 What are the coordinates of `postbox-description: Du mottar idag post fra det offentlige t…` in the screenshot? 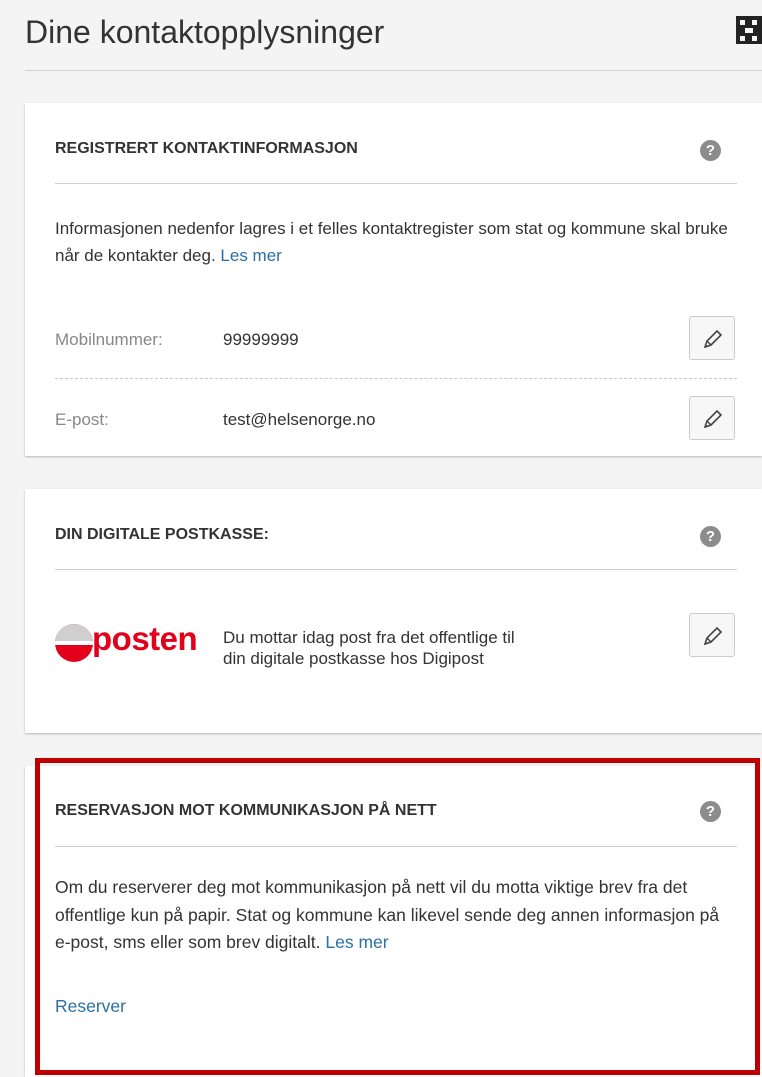 It's located at (369, 648).